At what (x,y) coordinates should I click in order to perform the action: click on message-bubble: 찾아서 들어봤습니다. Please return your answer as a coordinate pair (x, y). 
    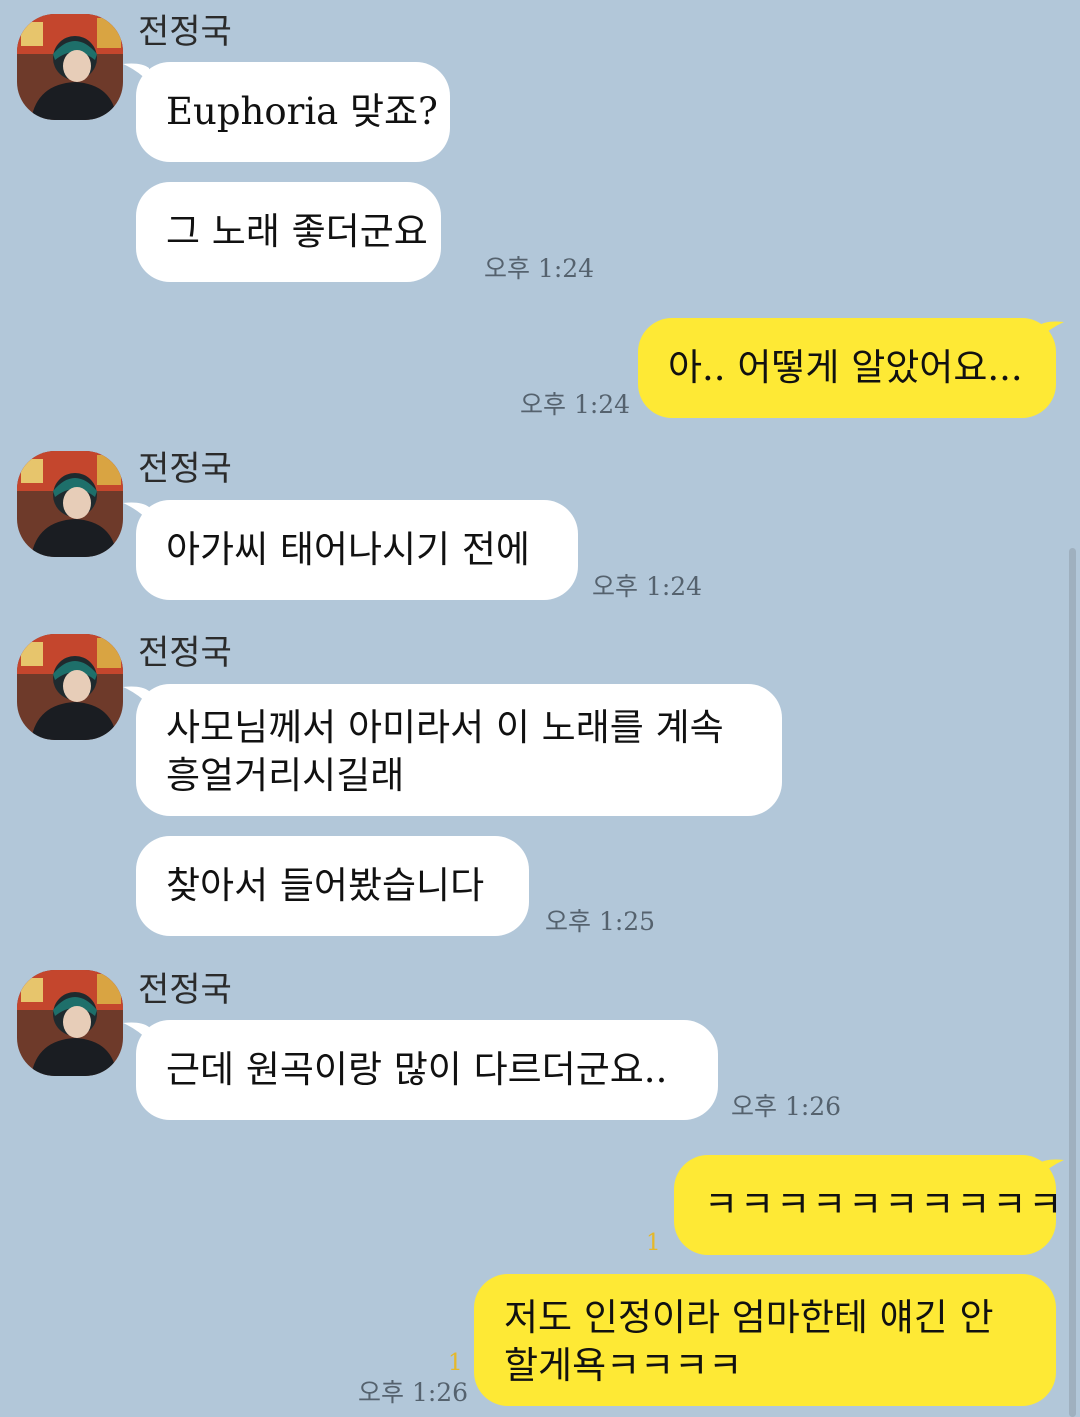
    Looking at the image, I should click on (332, 886).